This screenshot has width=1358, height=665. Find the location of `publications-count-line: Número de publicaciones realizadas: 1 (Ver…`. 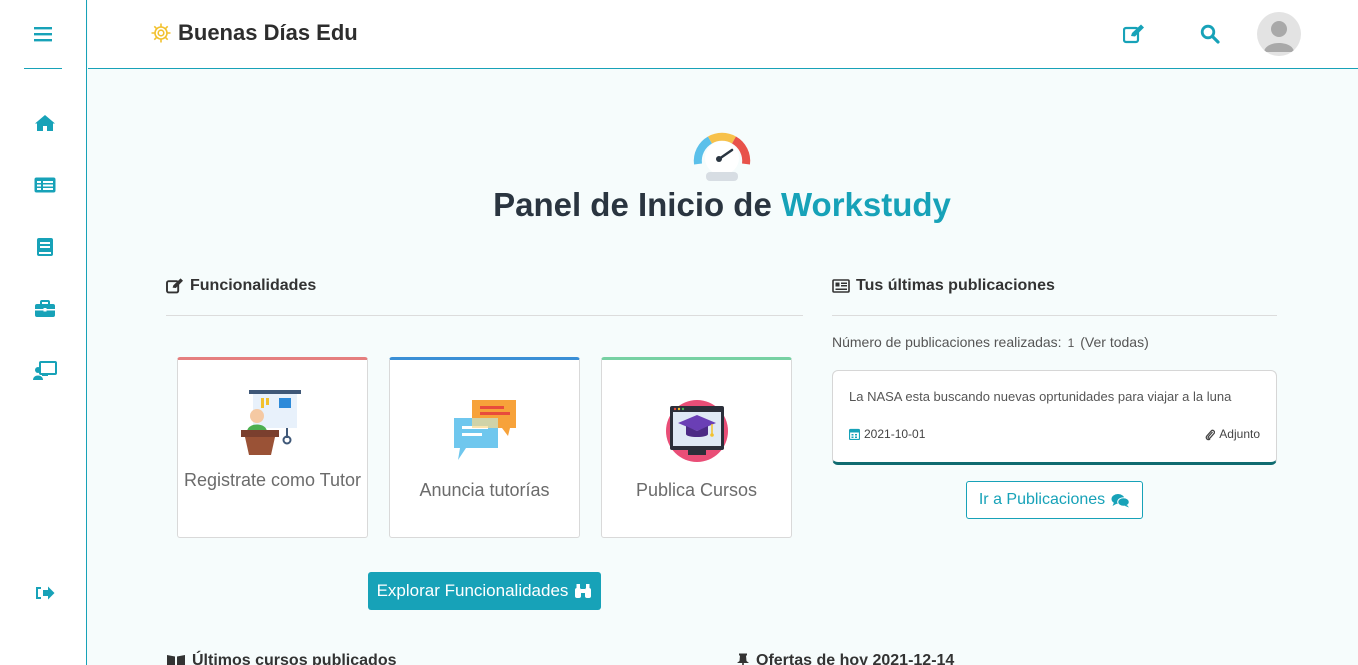

publications-count-line: Número de publicaciones realizadas: 1 (Ver… is located at coordinates (990, 342).